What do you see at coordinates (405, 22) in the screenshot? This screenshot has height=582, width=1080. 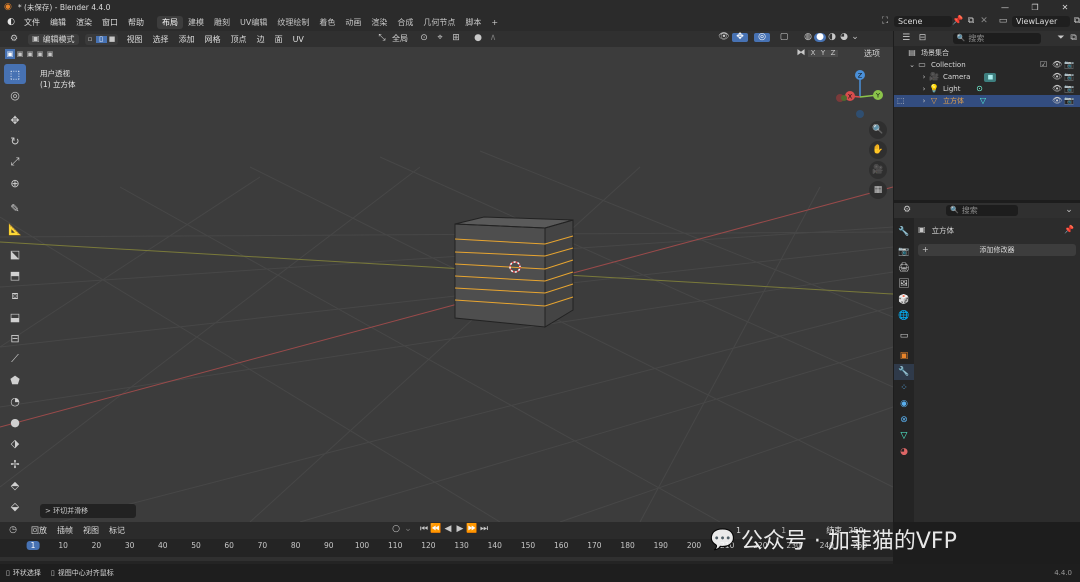 I see `tab-compositing: 合成` at bounding box center [405, 22].